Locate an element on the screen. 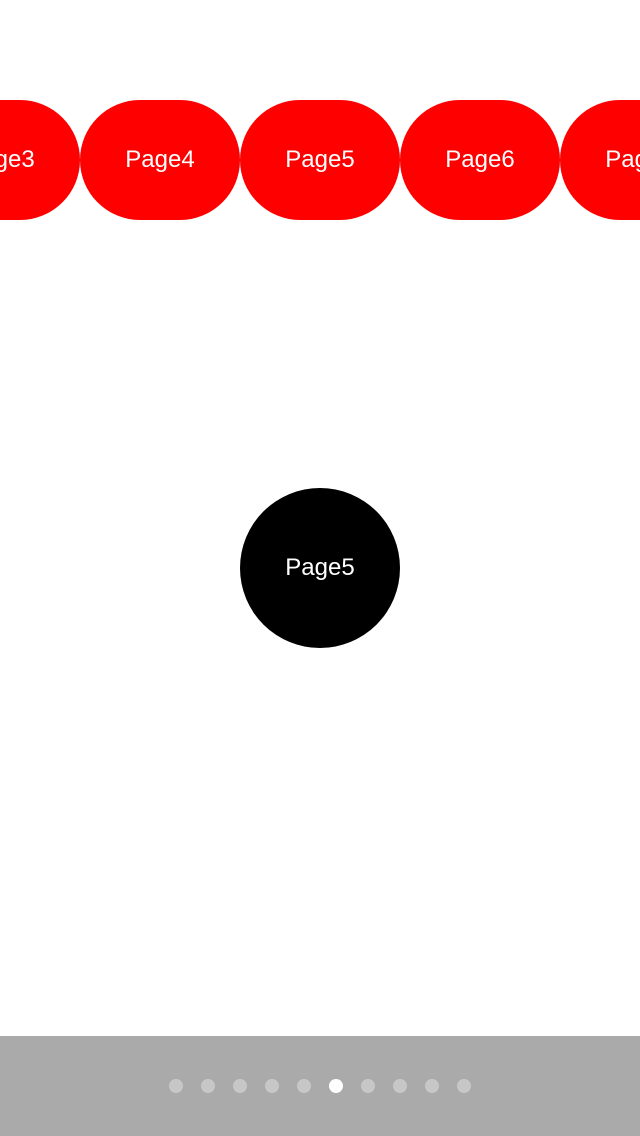 The image size is (640, 1136). carousel-item-label: Page6 is located at coordinates (480, 159).